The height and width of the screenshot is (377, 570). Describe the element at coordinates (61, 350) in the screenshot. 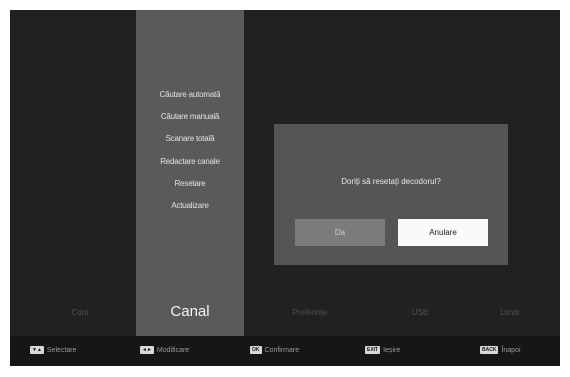

I see `hint-label: Selectare` at that location.